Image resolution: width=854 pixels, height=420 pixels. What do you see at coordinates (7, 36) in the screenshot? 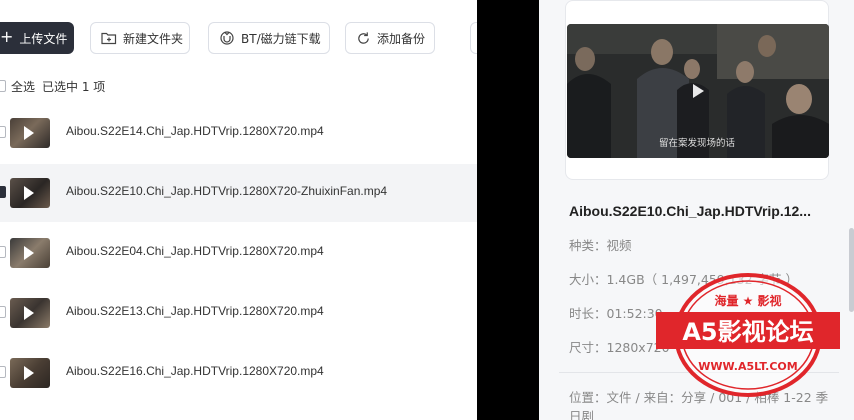
I see `plus-icon: +` at bounding box center [7, 36].